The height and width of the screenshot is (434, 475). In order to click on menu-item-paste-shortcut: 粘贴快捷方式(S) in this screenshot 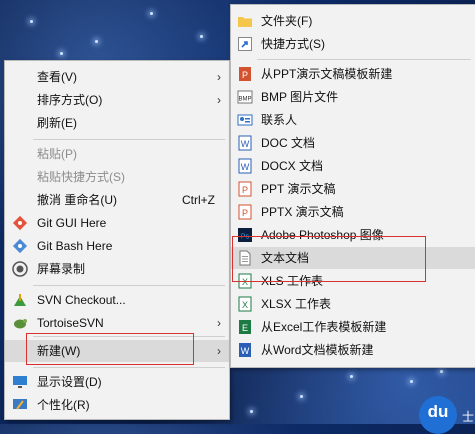, I will do `click(117, 177)`.